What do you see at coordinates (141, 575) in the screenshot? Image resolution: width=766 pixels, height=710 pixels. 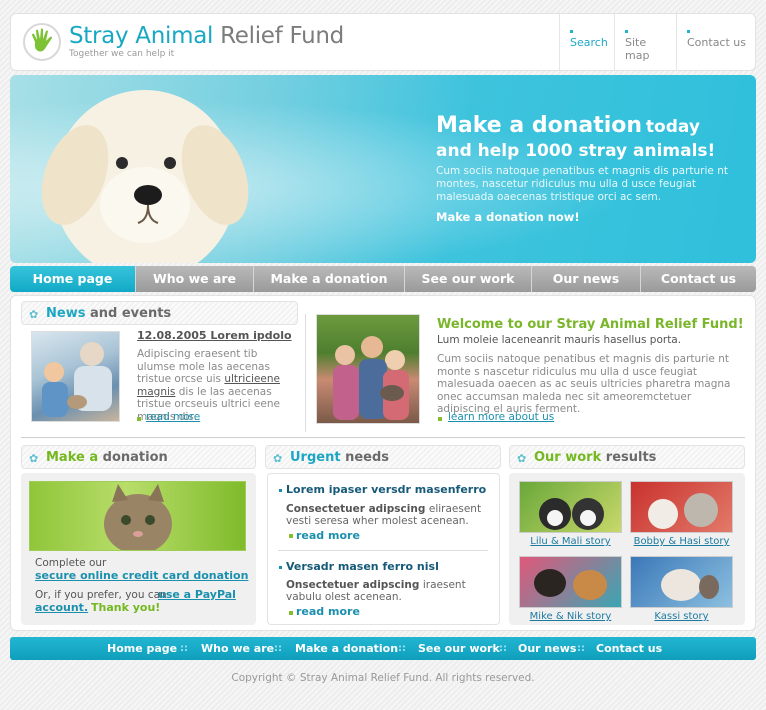 I see `credit-card-donation-link: secure online credit card donation` at bounding box center [141, 575].